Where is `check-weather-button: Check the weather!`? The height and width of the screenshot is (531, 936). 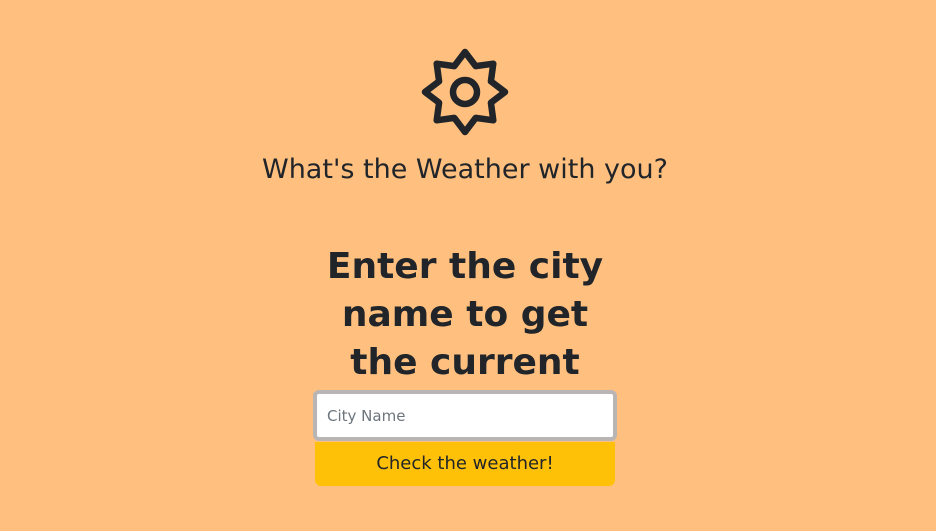 check-weather-button: Check the weather! is located at coordinates (465, 464).